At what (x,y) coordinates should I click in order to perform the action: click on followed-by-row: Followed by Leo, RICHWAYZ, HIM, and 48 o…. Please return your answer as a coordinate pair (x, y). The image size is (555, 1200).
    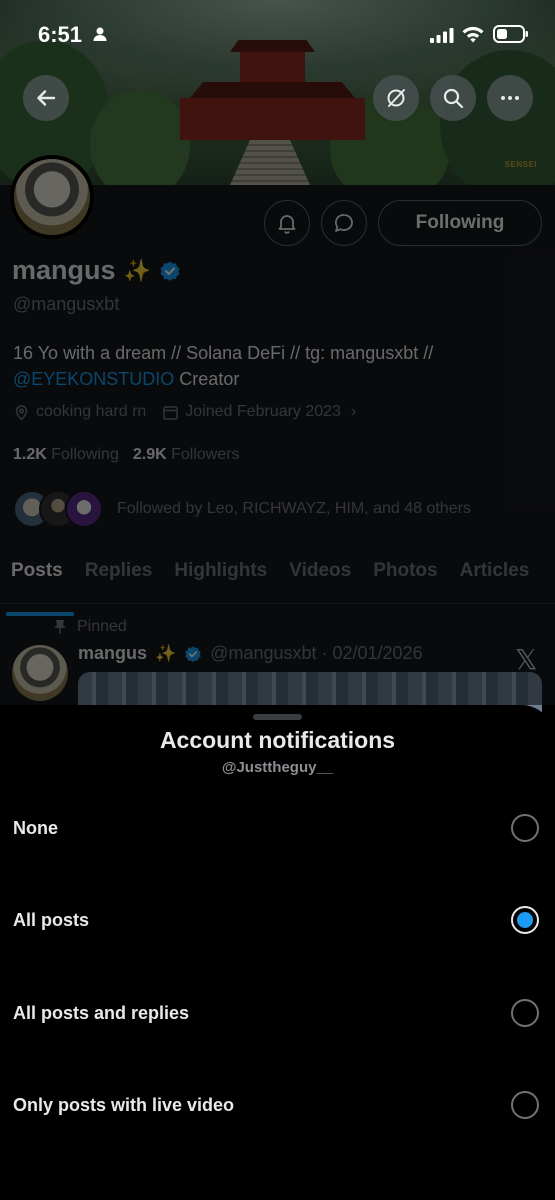
    Looking at the image, I should click on (242, 509).